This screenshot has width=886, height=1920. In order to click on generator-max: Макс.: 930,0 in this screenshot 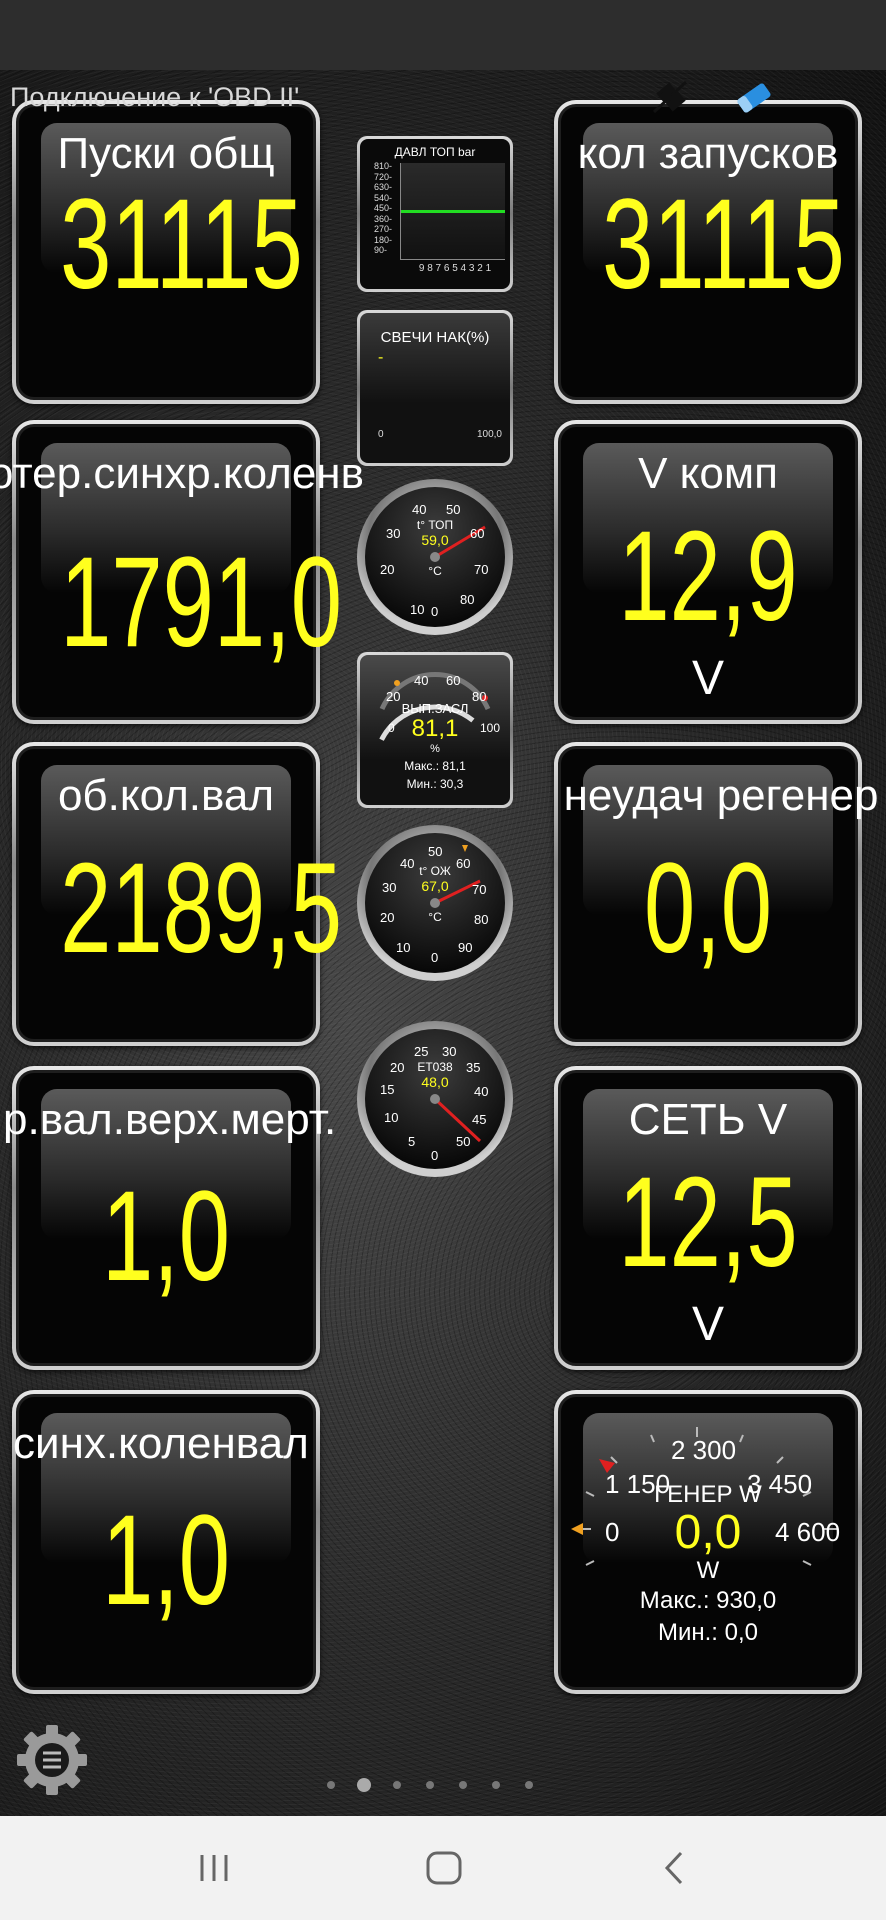, I will do `click(708, 1600)`.